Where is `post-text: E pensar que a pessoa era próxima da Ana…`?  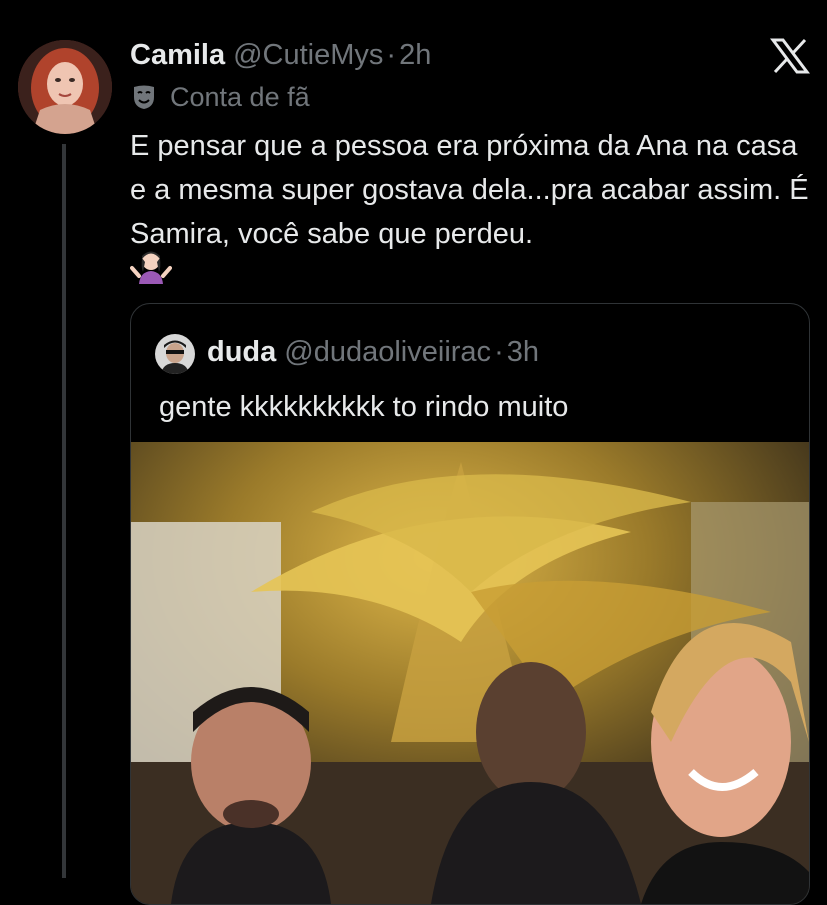 post-text: E pensar que a pessoa era próxima da Ana… is located at coordinates (469, 190).